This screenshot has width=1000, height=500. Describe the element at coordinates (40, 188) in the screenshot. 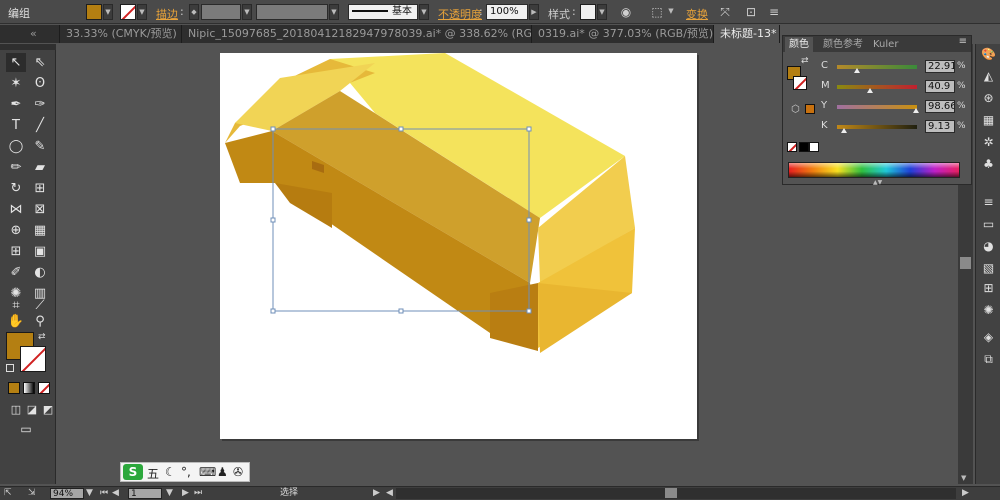

I see `scale-tool-icon: ⊞` at that location.